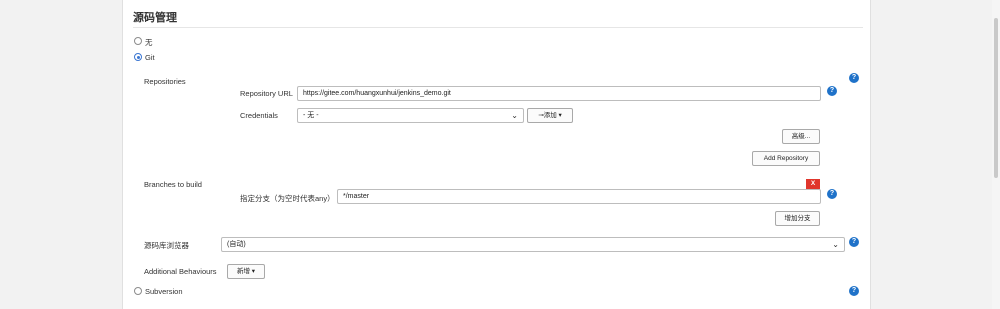  Describe the element at coordinates (165, 81) in the screenshot. I see `repositories-label: Repositories` at that location.